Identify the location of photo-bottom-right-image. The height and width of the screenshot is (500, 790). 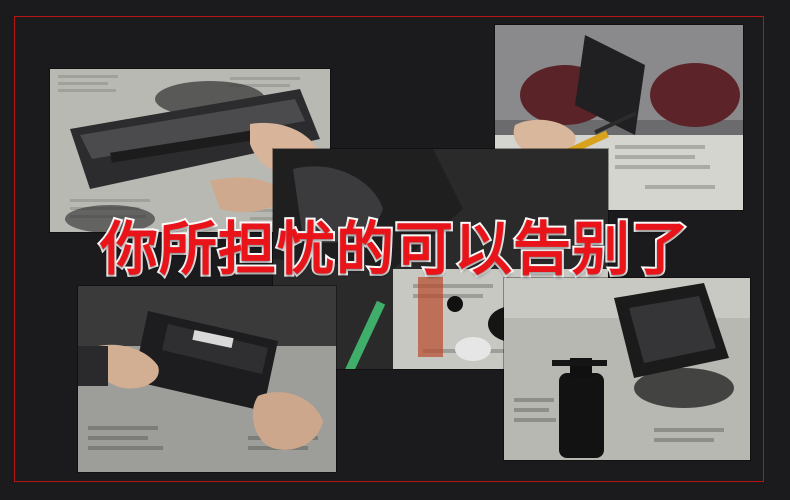
(627, 369).